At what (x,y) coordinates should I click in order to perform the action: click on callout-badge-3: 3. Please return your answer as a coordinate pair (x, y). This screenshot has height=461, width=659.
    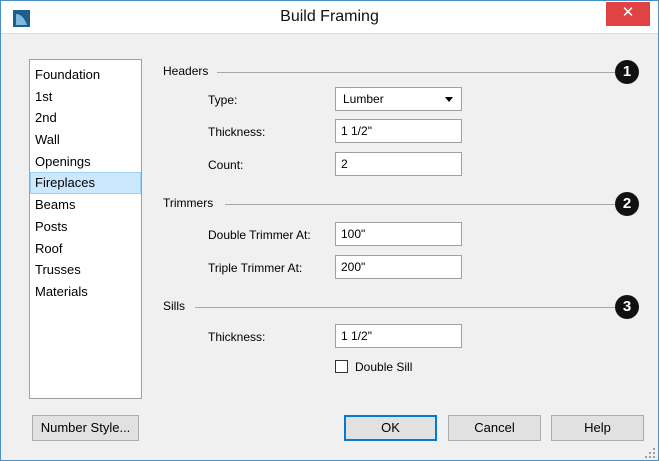
    Looking at the image, I should click on (627, 307).